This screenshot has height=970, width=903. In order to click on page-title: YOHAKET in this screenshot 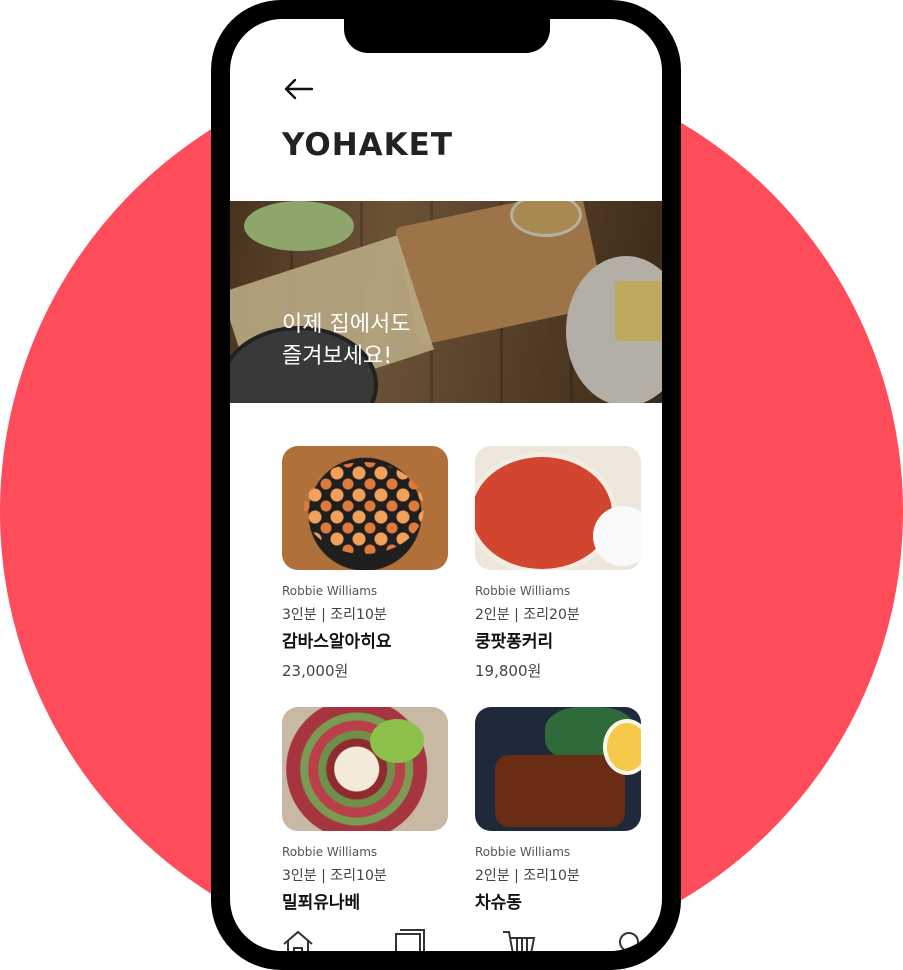, I will do `click(367, 145)`.